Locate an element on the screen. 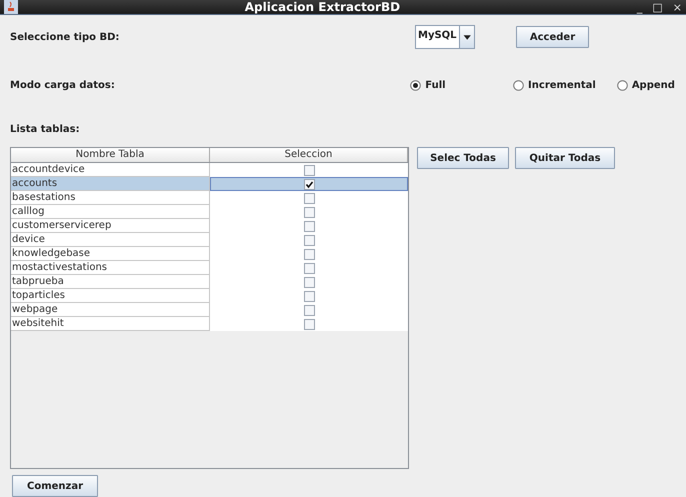 The image size is (686, 497). start-button: Comenzar is located at coordinates (55, 486).